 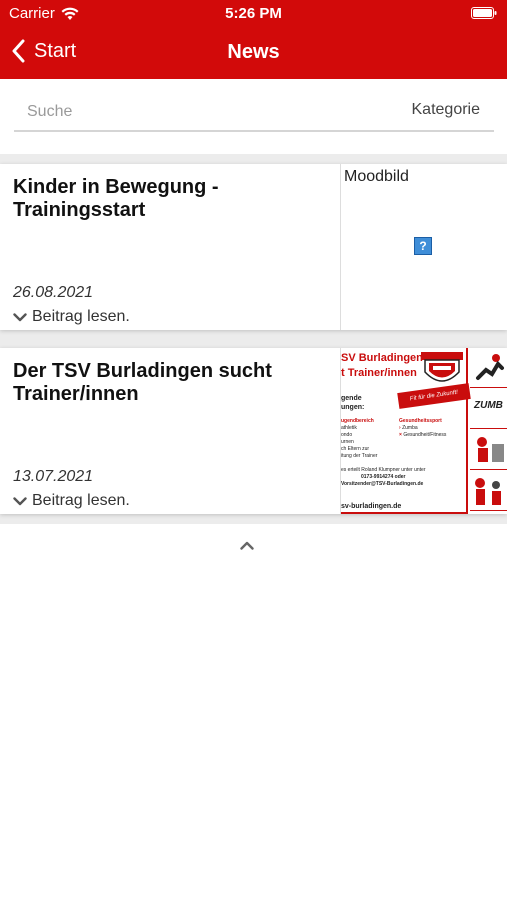 I want to click on poster-tile: ZUMB, so click(x=488, y=409).